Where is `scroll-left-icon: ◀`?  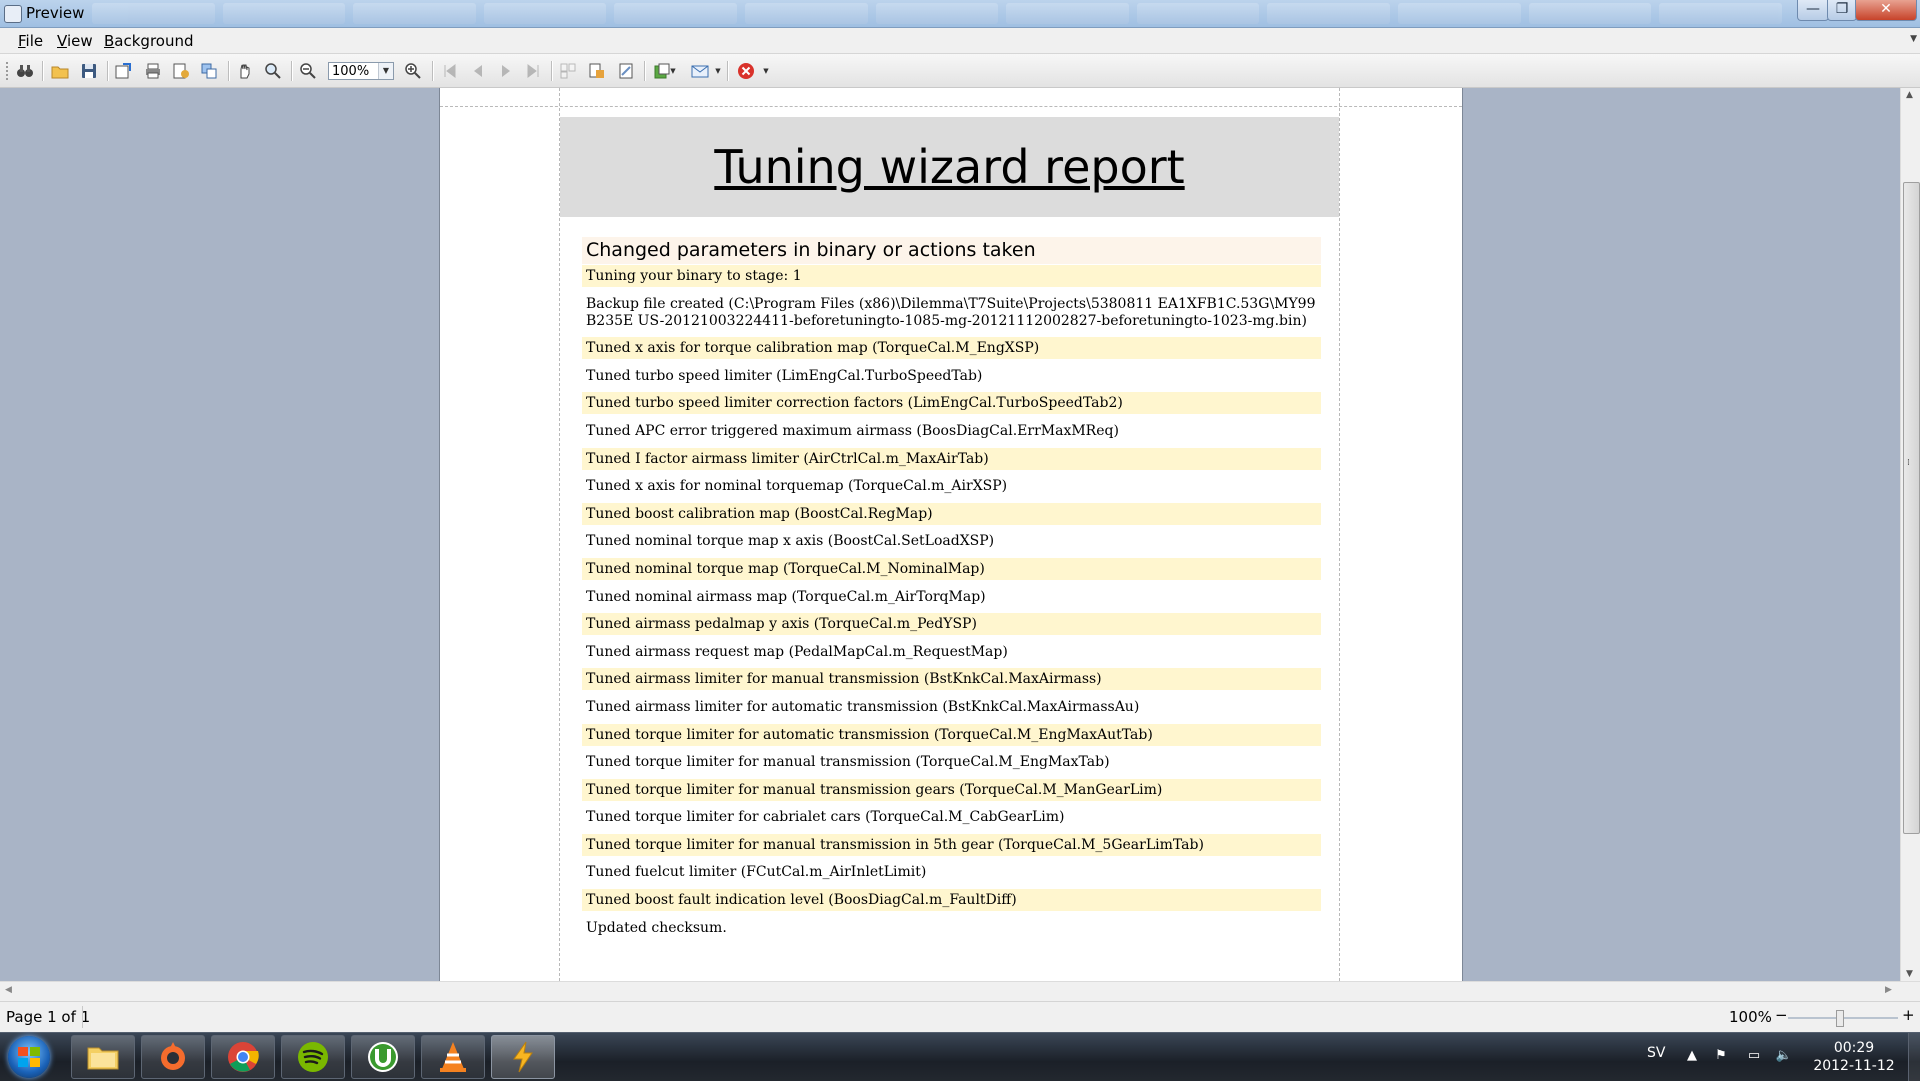
scroll-left-icon: ◀ is located at coordinates (8, 990).